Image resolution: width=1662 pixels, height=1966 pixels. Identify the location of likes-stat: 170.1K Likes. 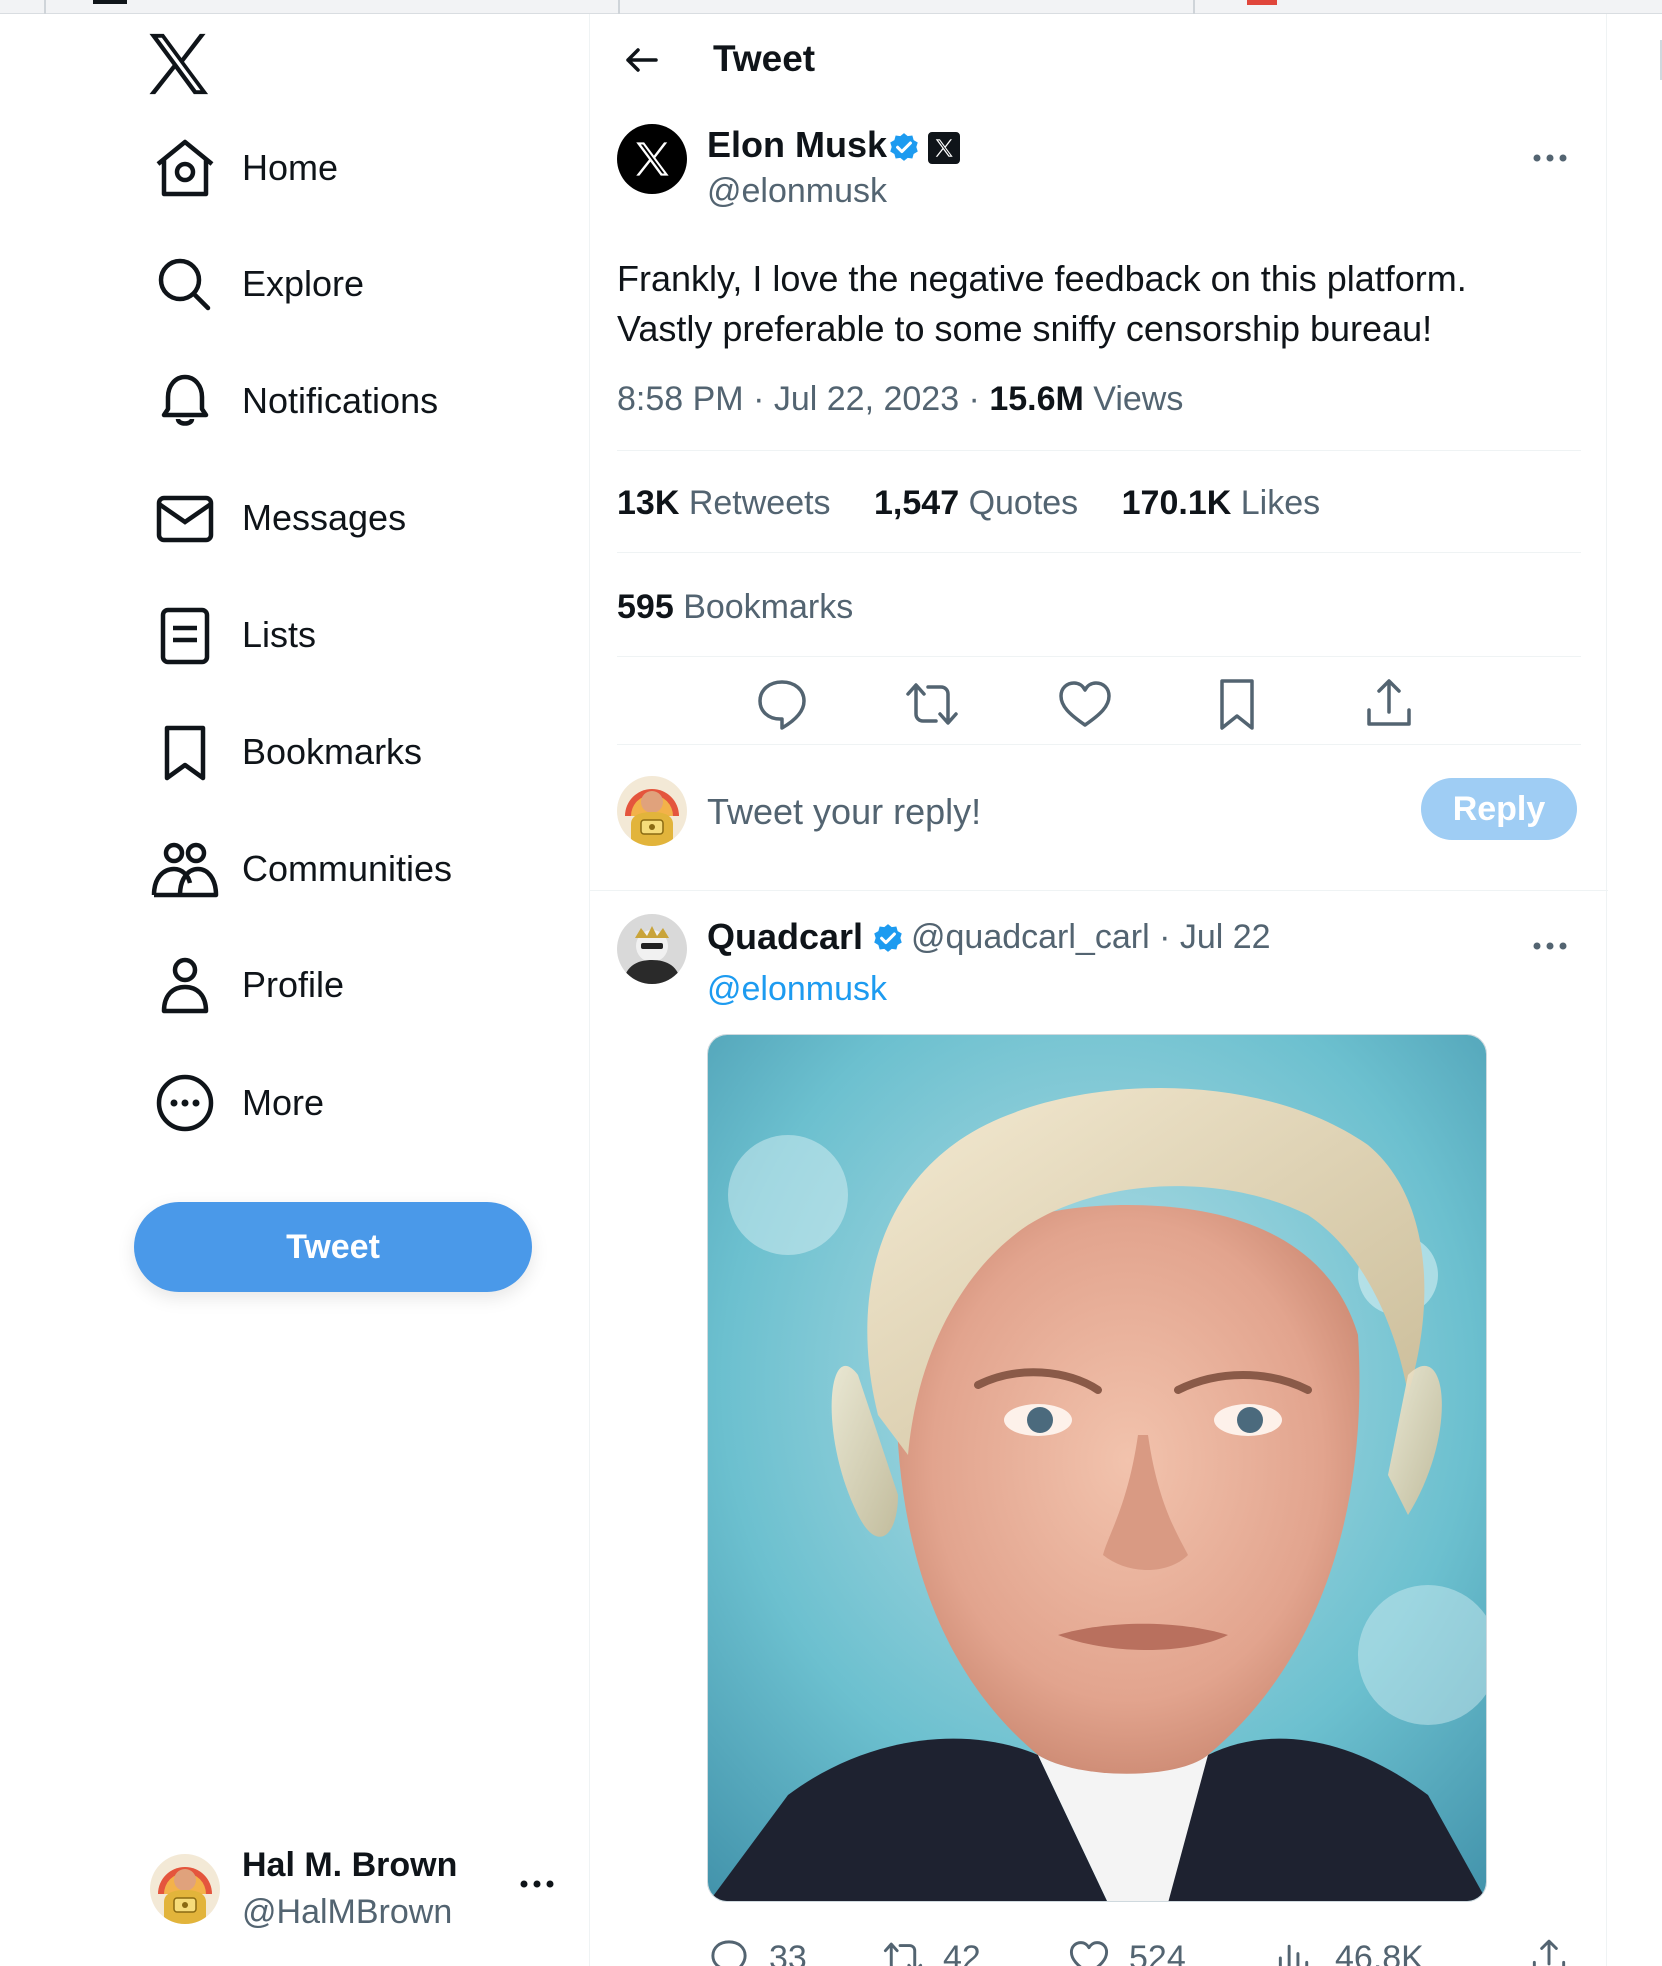
(1221, 503).